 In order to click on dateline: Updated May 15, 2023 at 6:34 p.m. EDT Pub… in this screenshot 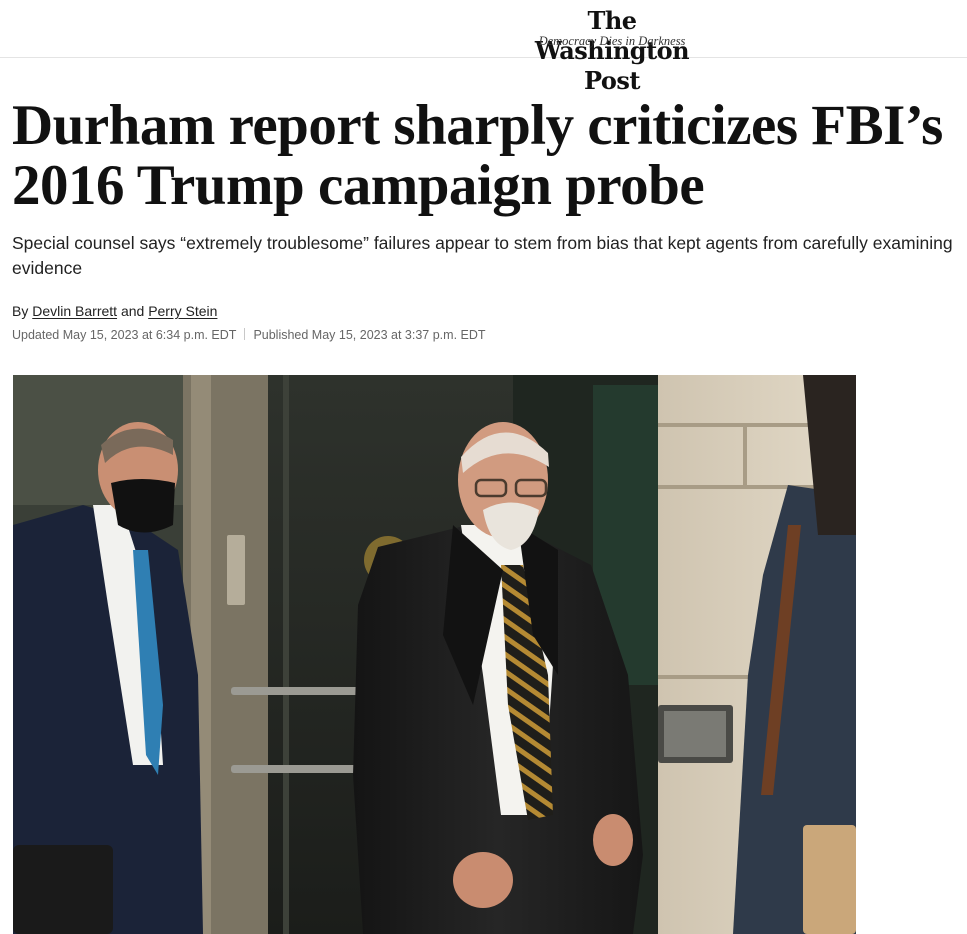, I will do `click(249, 335)`.